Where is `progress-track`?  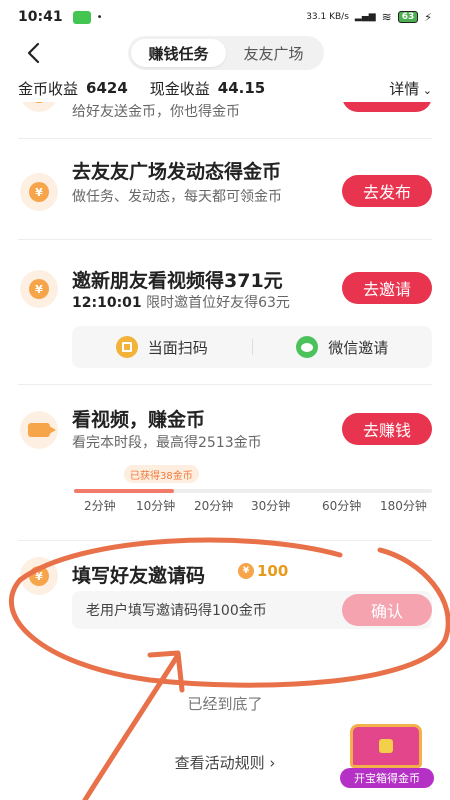
progress-track is located at coordinates (253, 491).